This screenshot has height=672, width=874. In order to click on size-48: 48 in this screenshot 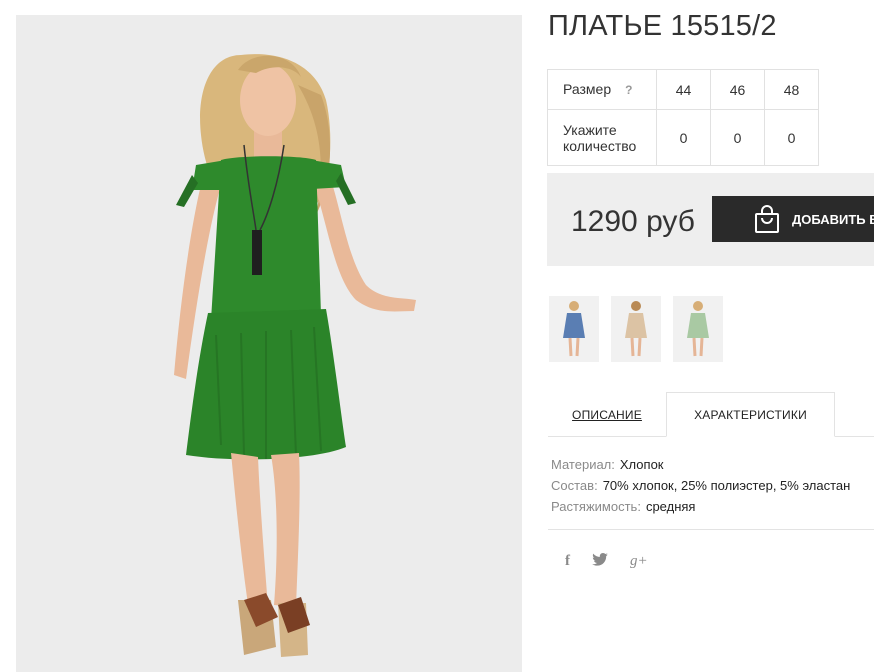, I will do `click(791, 89)`.